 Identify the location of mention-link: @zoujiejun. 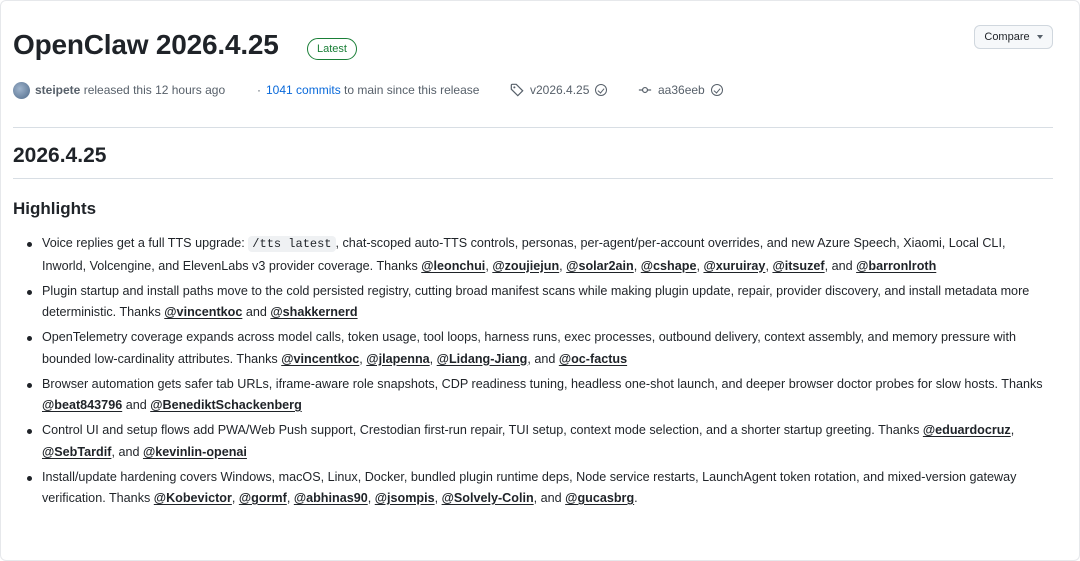
(525, 266).